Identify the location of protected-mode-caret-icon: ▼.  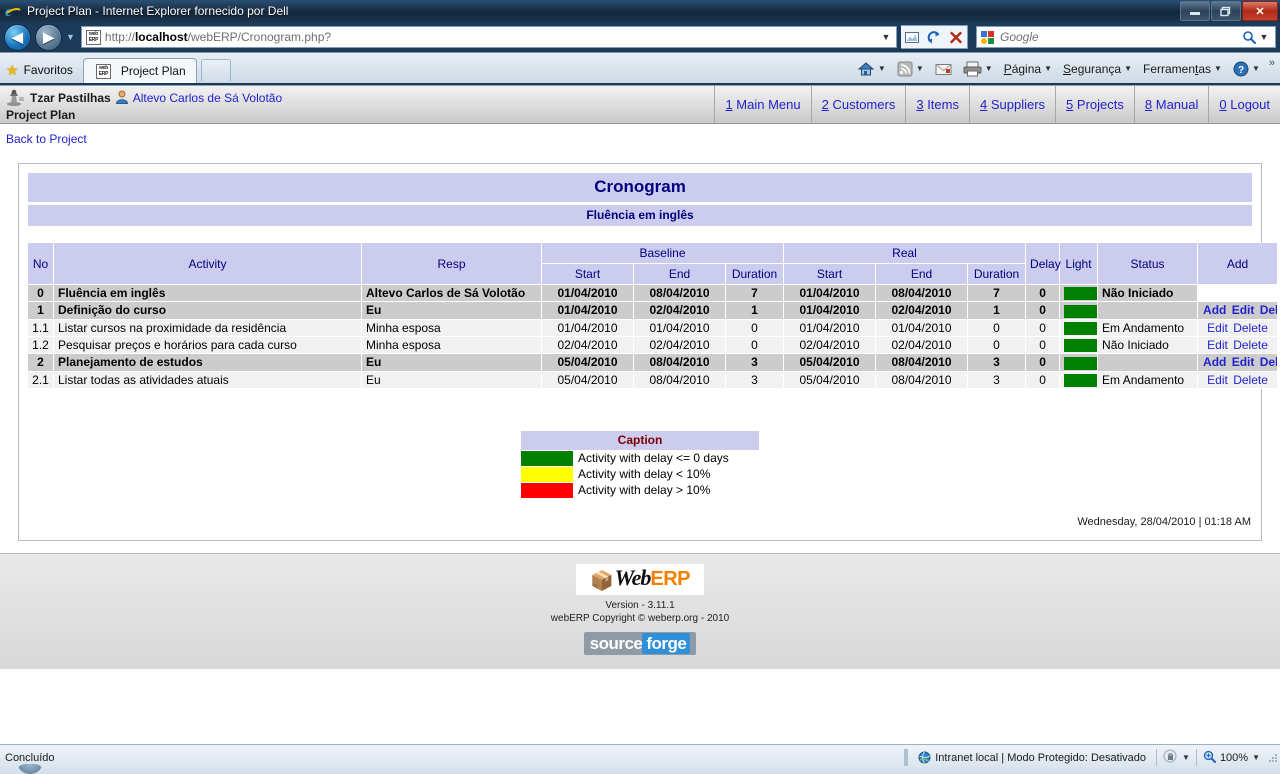
(1186, 757).